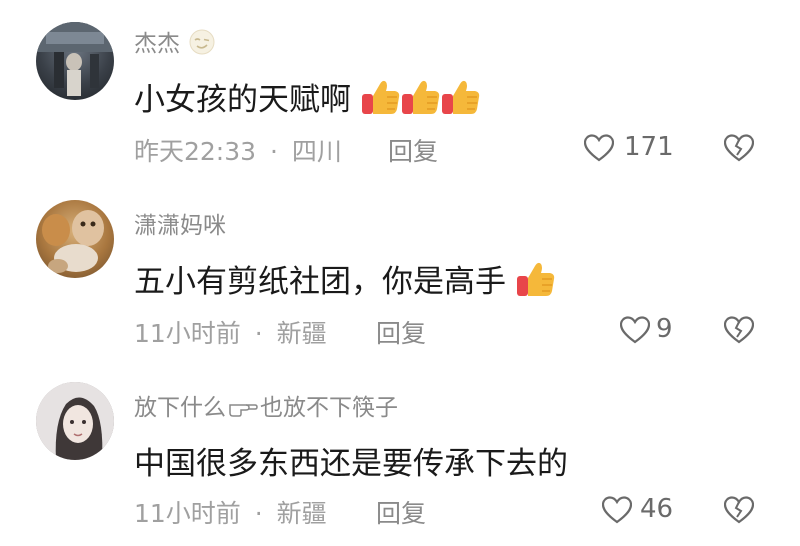  I want to click on username-part: 放下什么, so click(180, 408).